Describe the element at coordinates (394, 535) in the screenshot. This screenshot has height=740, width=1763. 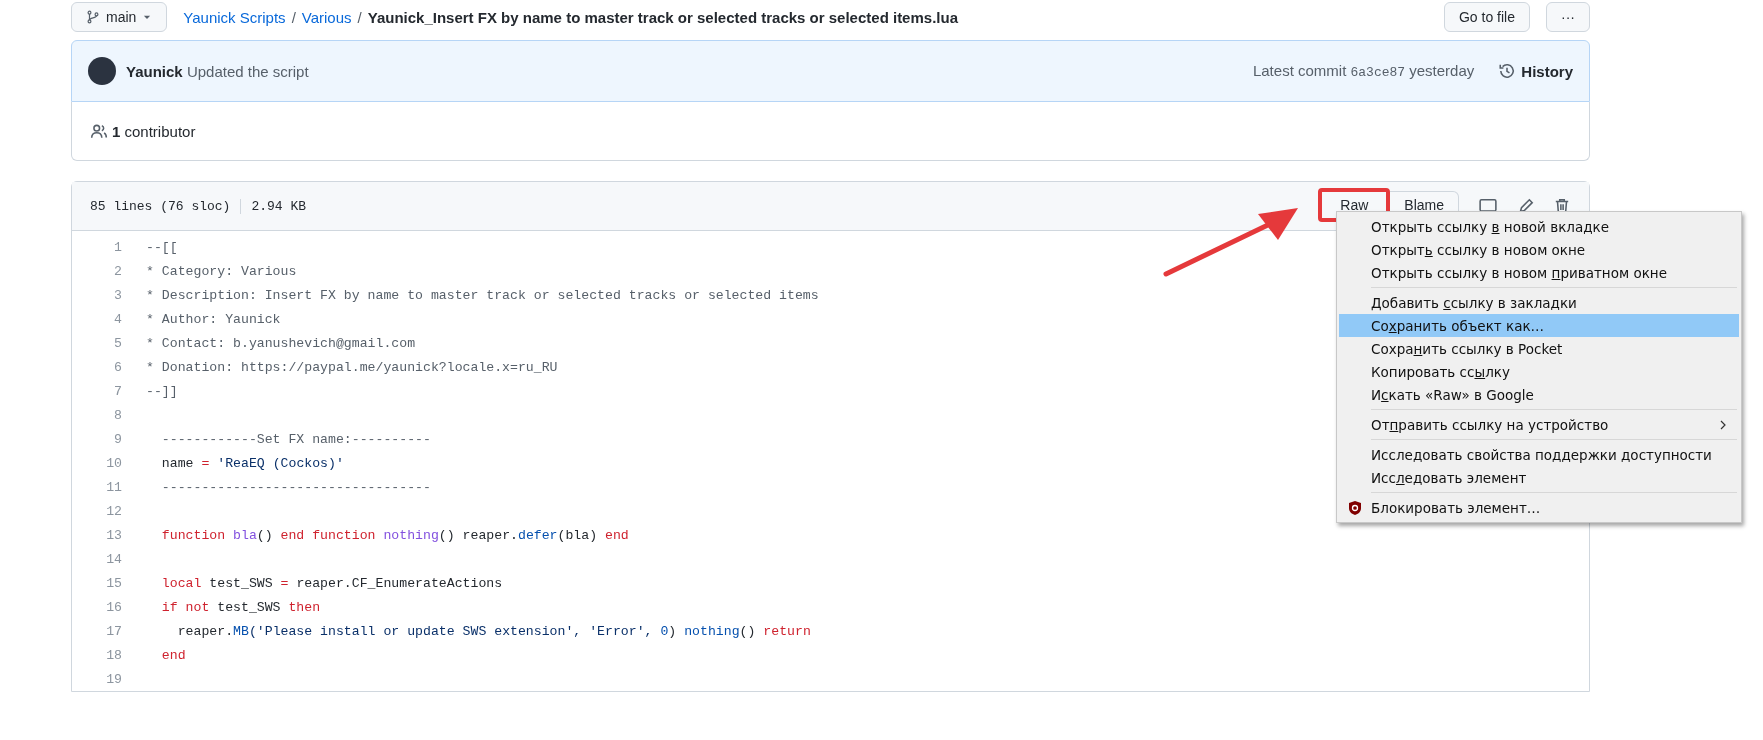
I see `code-line: function bla() end function nothing() reaper.defer(bla) end` at that location.